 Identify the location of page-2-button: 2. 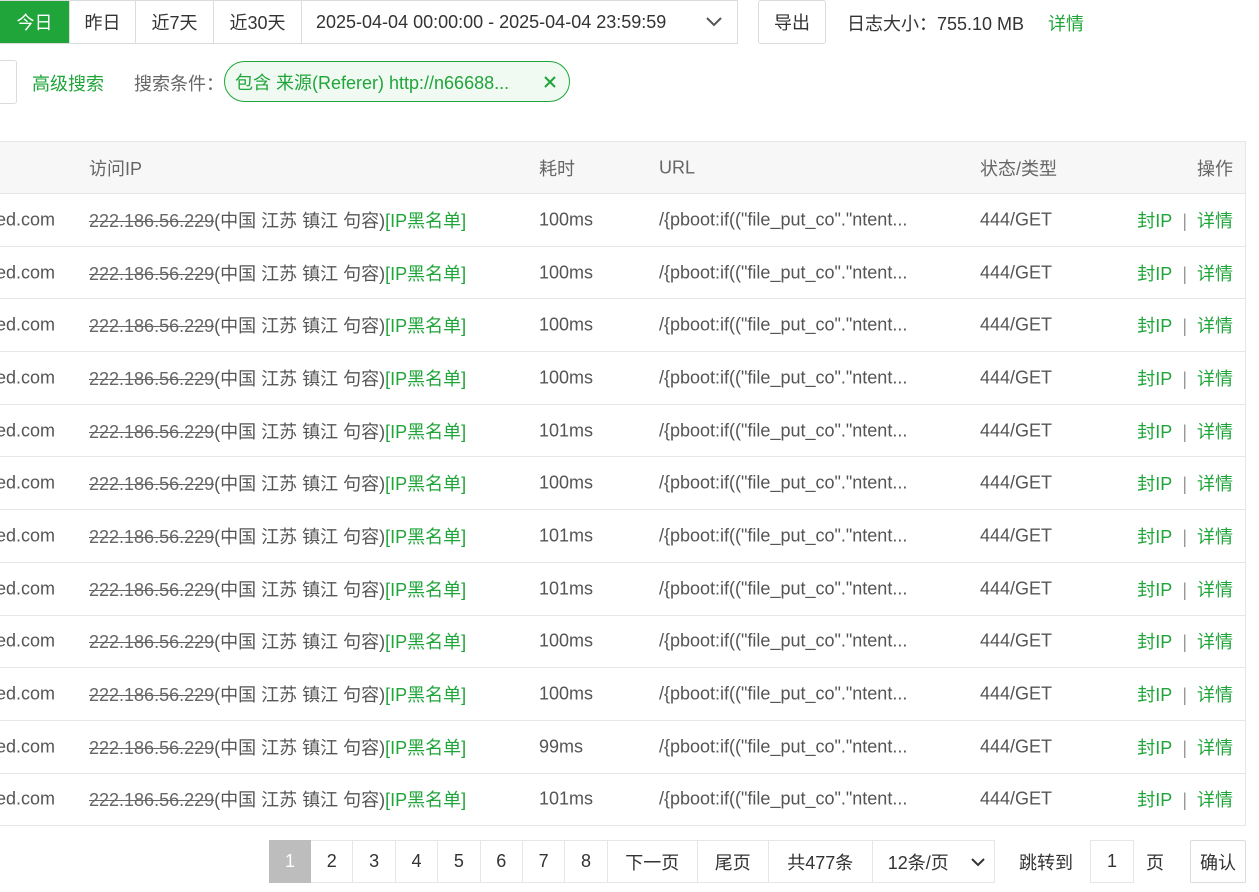
(332, 861).